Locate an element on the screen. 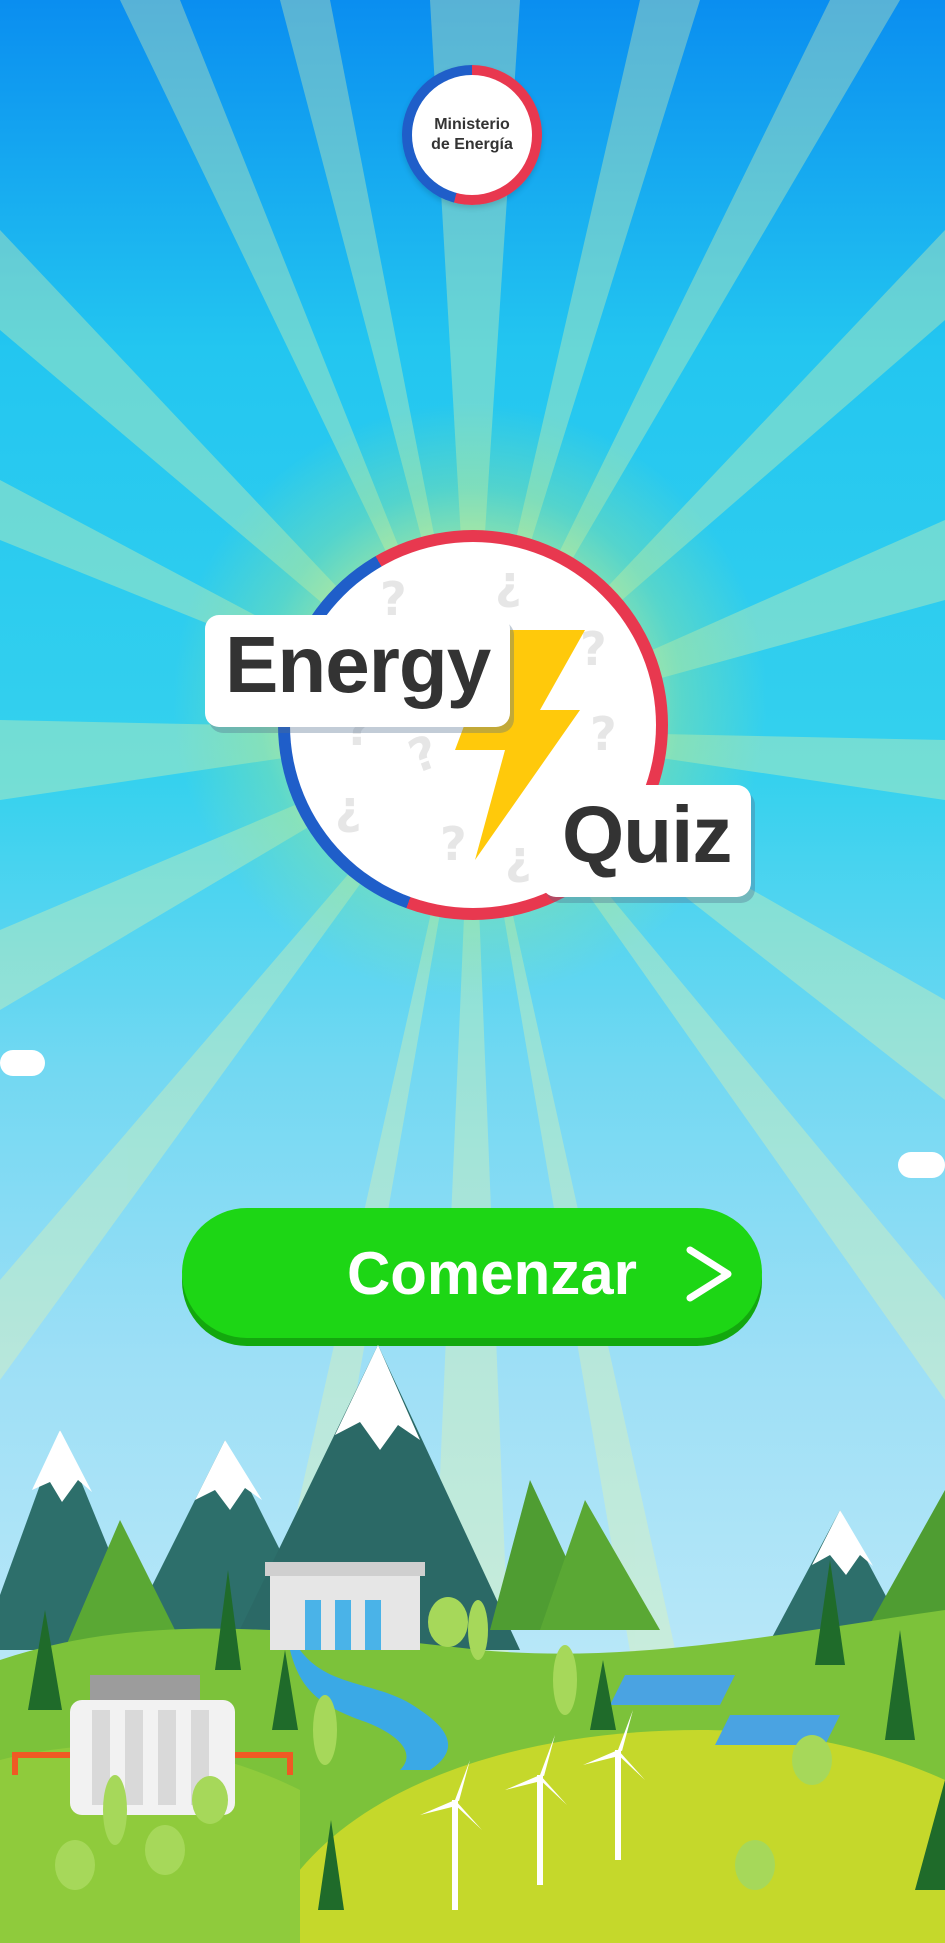  ministry-logo: Ministerio de Energía is located at coordinates (472, 135).